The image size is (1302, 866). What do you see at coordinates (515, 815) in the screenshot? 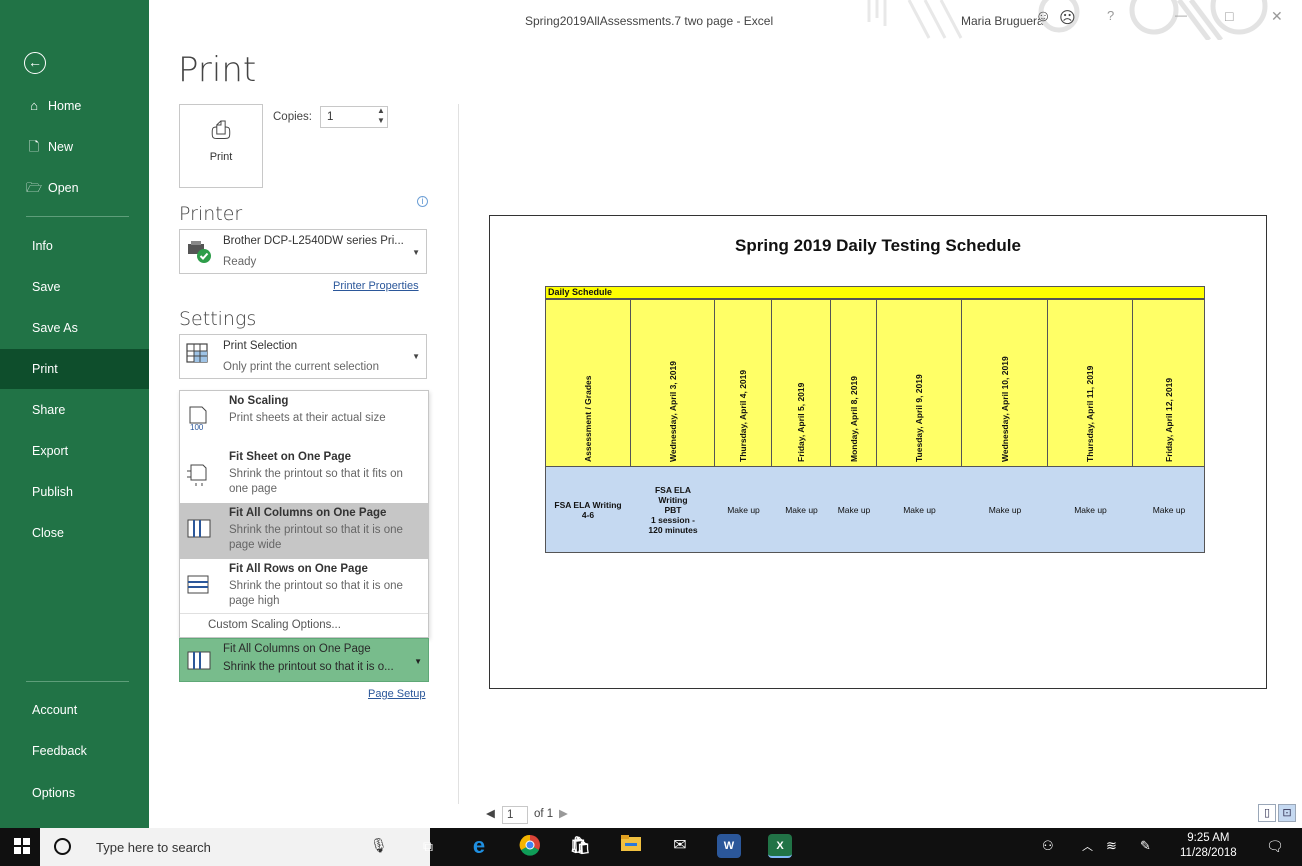
I see `page-number-input: 1` at bounding box center [515, 815].